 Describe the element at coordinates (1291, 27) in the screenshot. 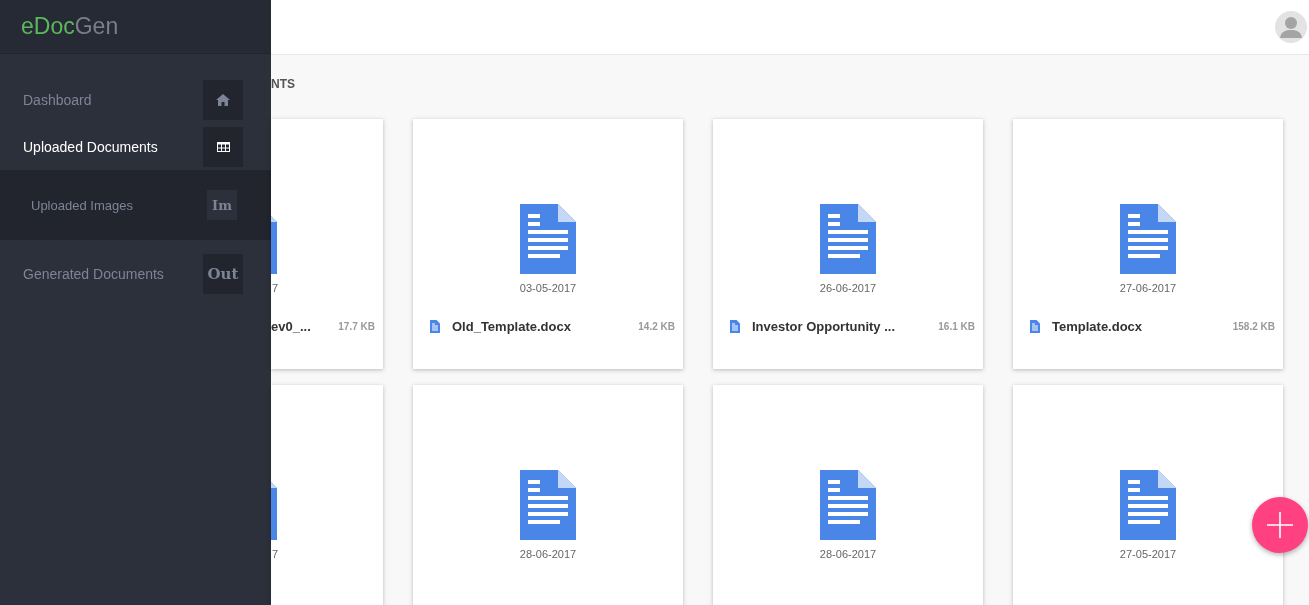

I see `avatar-icon` at that location.